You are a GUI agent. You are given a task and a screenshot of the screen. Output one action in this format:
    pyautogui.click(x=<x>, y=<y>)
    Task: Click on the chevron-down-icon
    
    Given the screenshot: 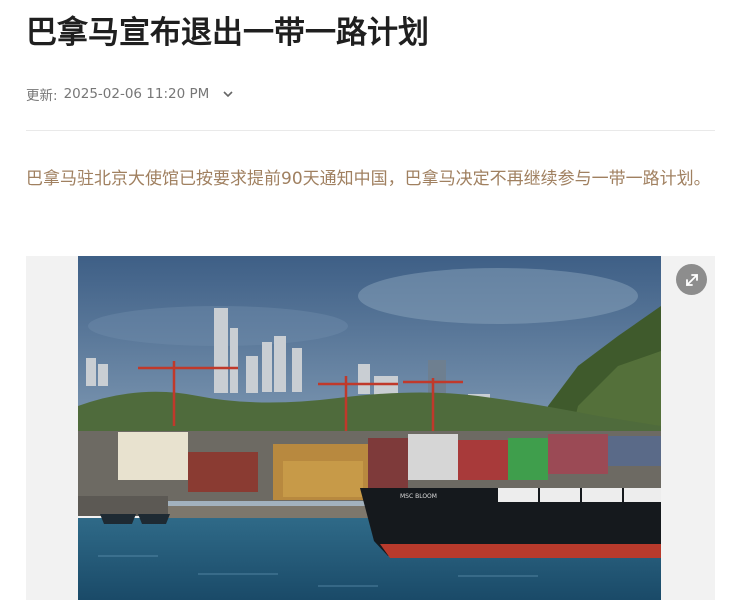 What is the action you would take?
    pyautogui.click(x=228, y=94)
    